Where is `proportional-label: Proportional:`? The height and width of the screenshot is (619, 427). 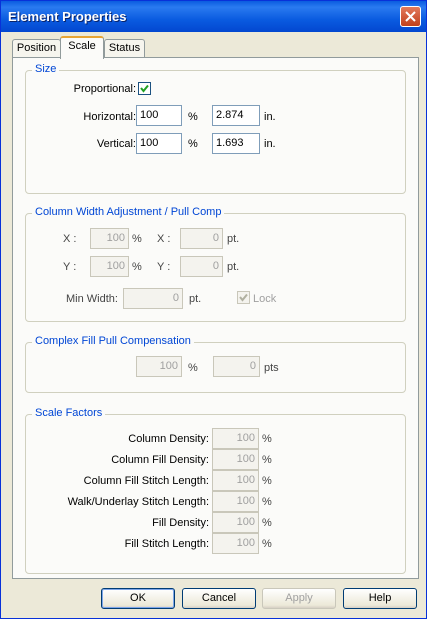 proportional-label: Proportional: is located at coordinates (104, 89).